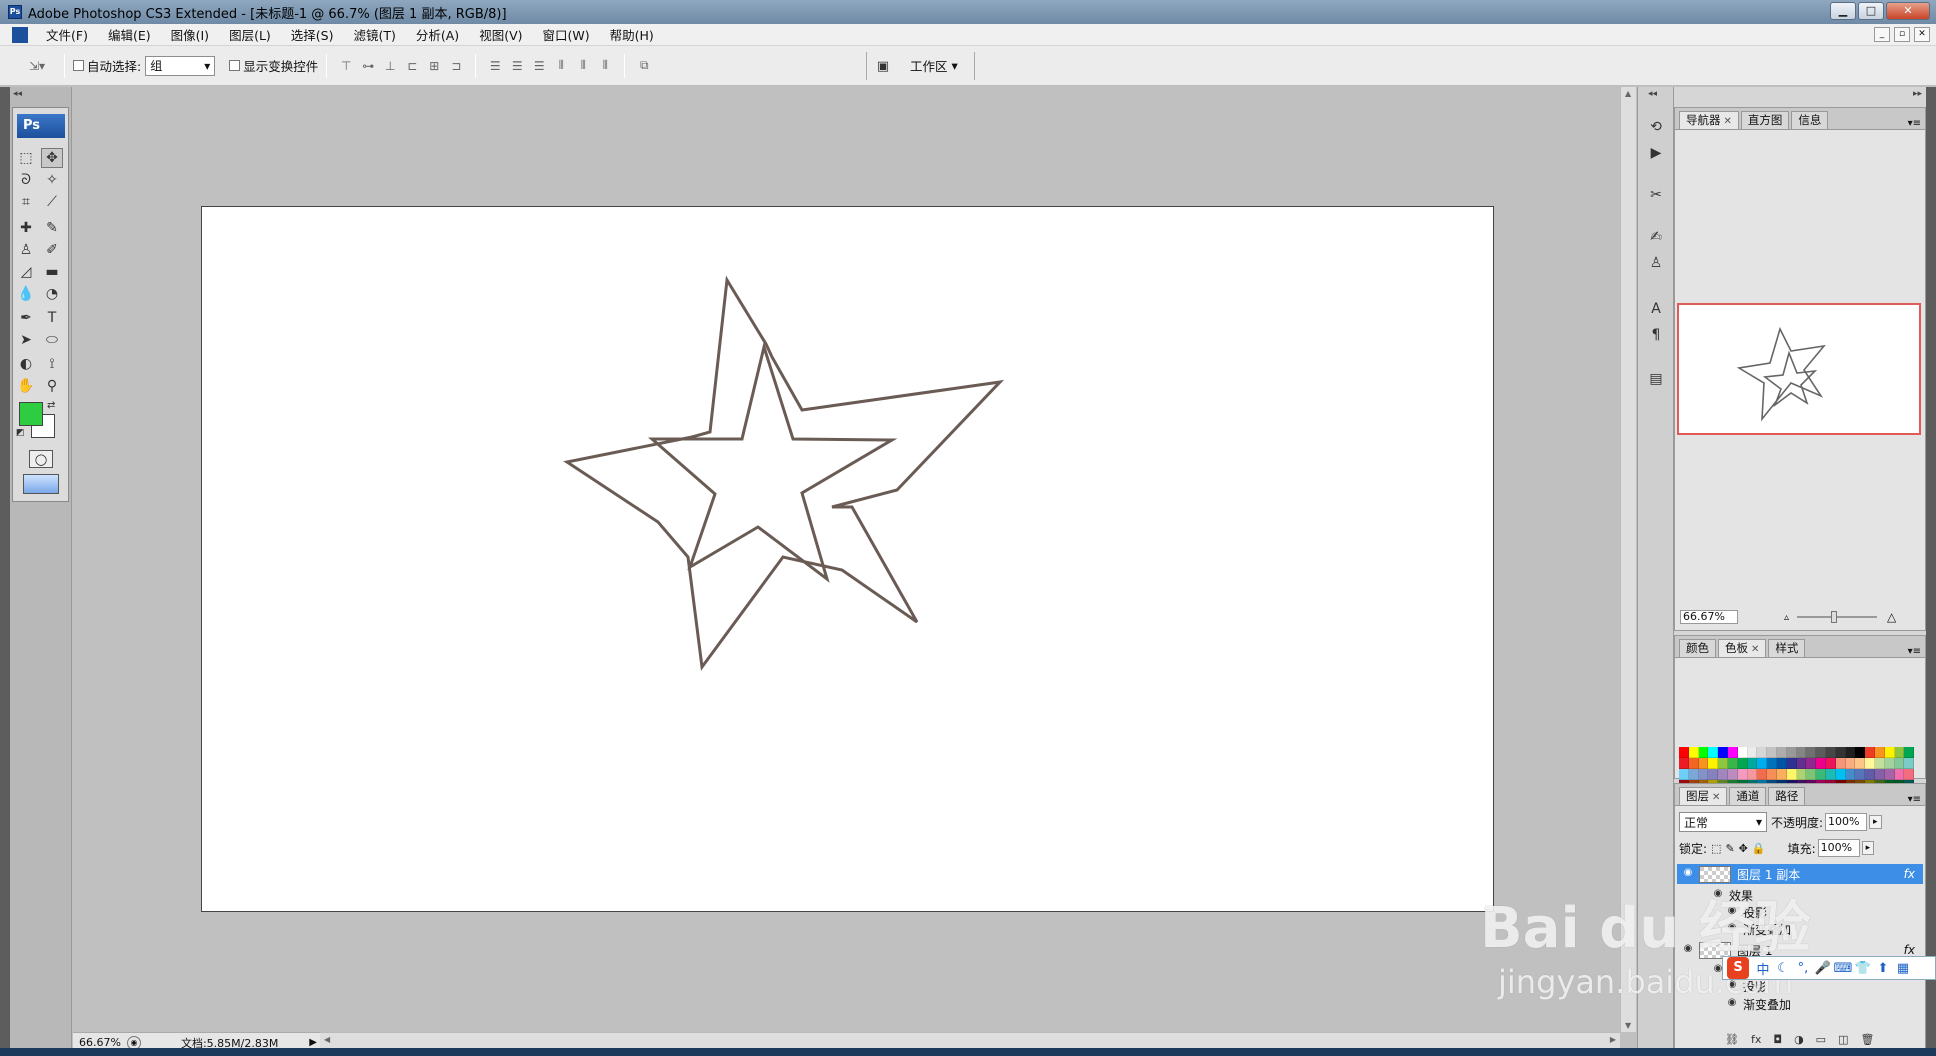 This screenshot has width=1936, height=1056. Describe the element at coordinates (1868, 848) in the screenshot. I see `fill-arrow-icon: ▸` at that location.